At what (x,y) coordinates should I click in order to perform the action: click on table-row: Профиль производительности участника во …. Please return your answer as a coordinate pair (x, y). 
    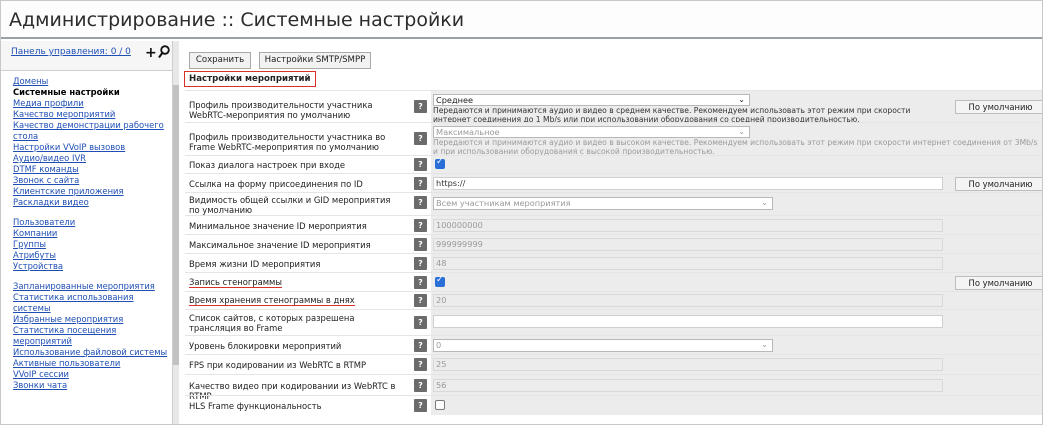
    Looking at the image, I should click on (613, 139).